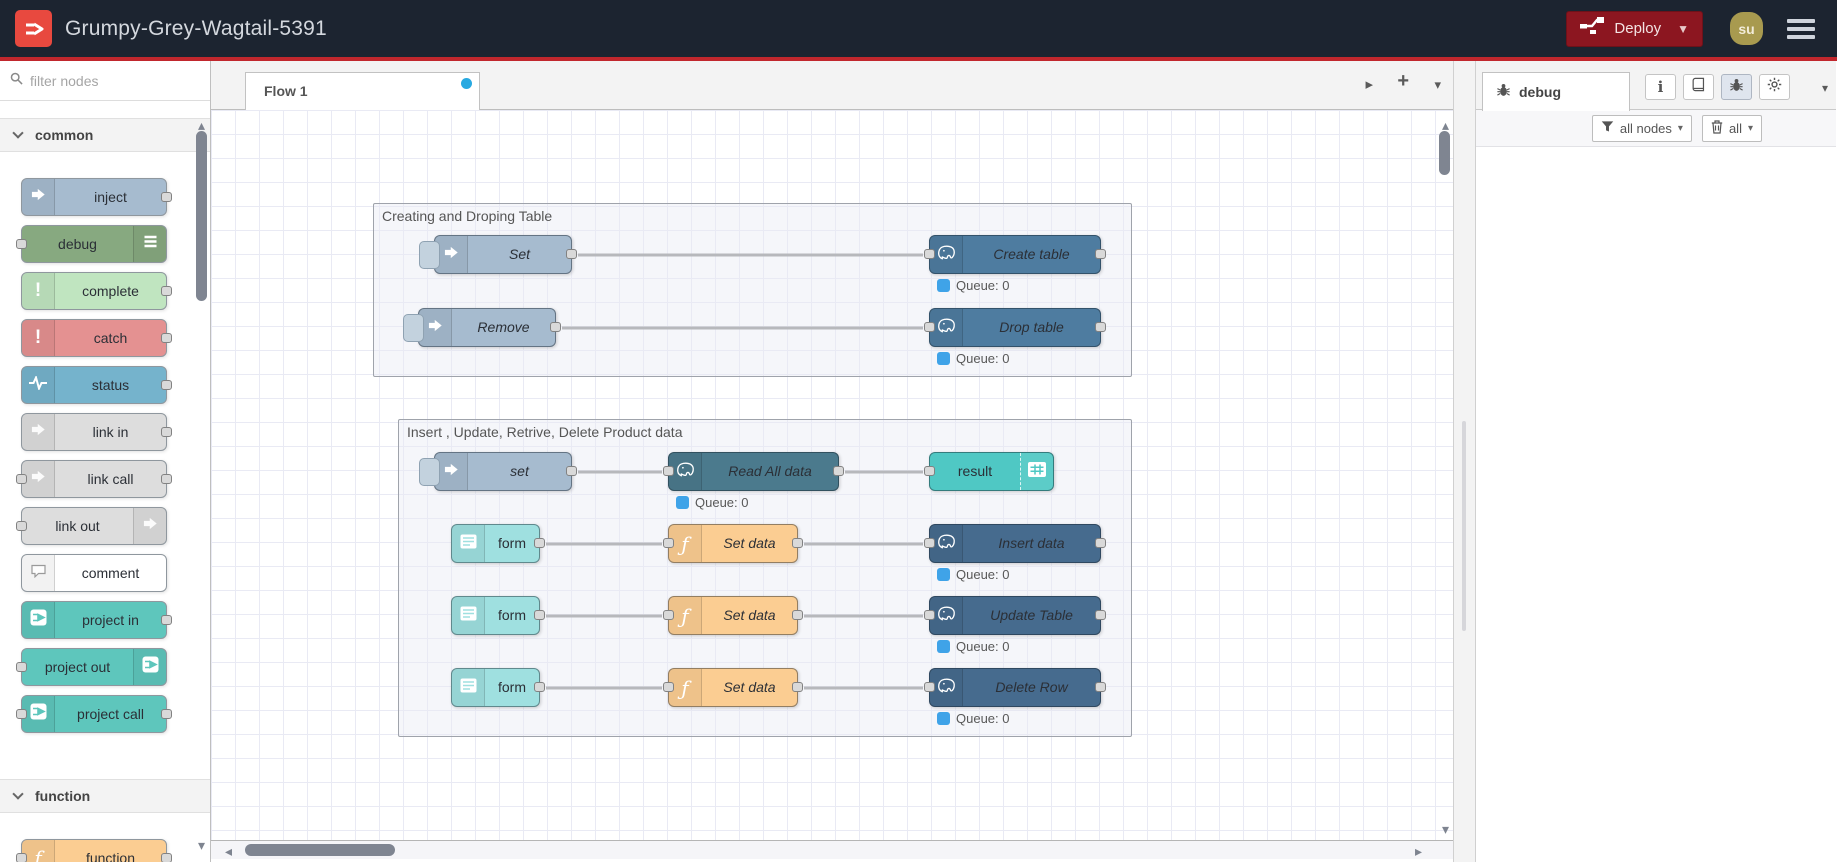  What do you see at coordinates (1660, 87) in the screenshot?
I see `sidebar-button-info: i` at bounding box center [1660, 87].